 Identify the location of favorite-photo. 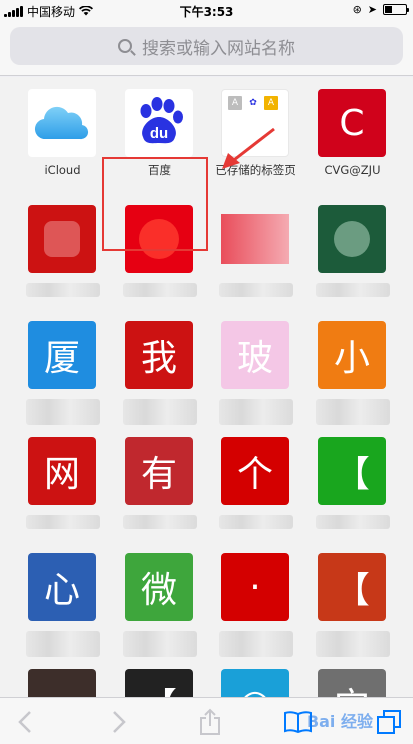
(62, 677).